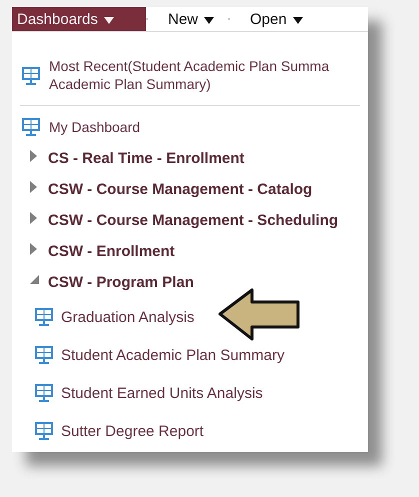 The width and height of the screenshot is (419, 497). What do you see at coordinates (190, 393) in the screenshot?
I see `menu-item: Student Earned Units Analysis` at bounding box center [190, 393].